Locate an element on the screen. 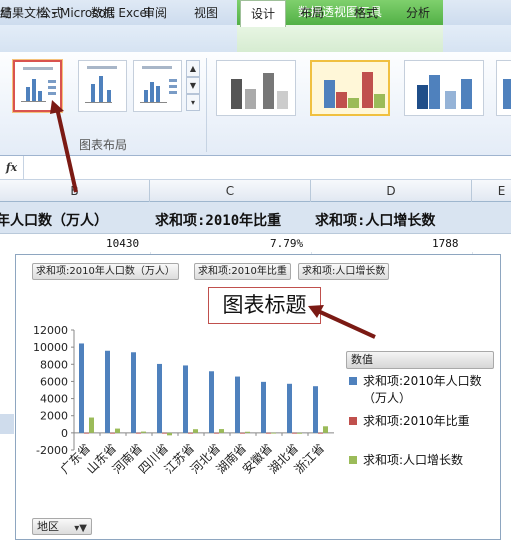 This screenshot has width=511, height=540. tab-formulas: 公式 is located at coordinates (54, 13).